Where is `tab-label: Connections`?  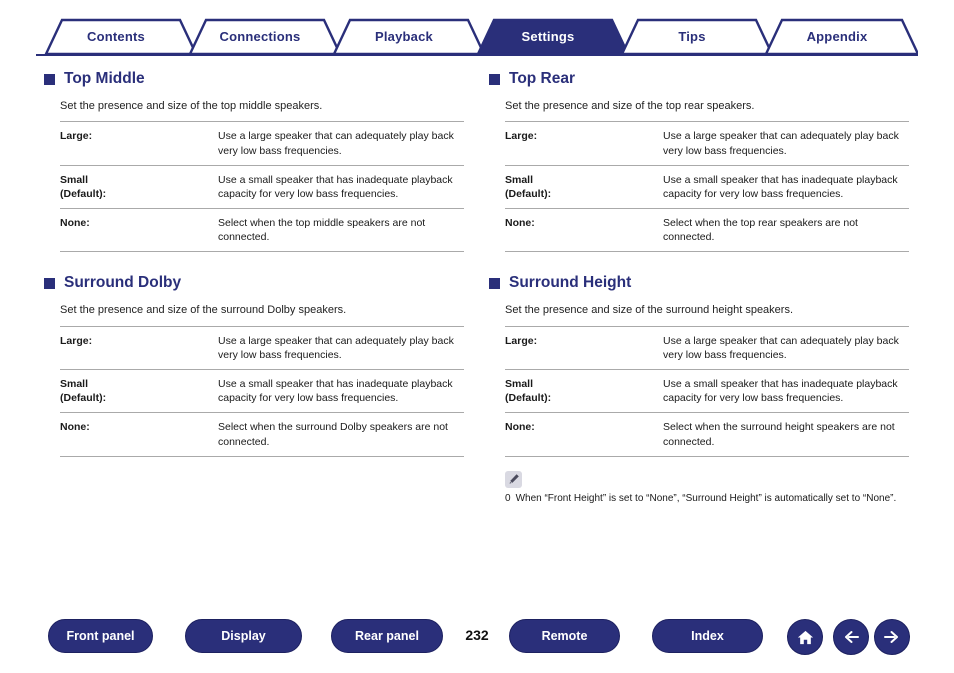 tab-label: Connections is located at coordinates (260, 36).